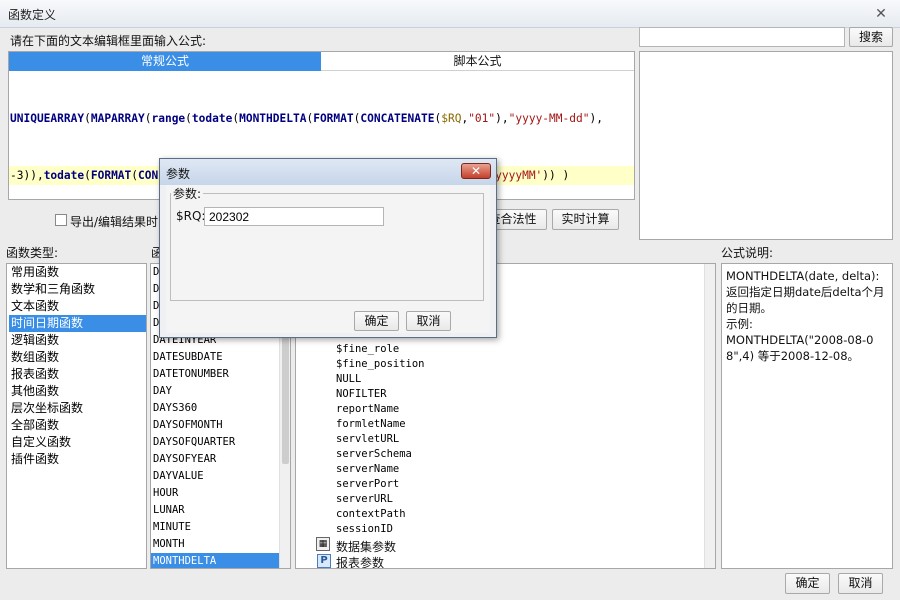 This screenshot has height=600, width=900. What do you see at coordinates (380, 499) in the screenshot?
I see `param-tree-item: serverURL` at bounding box center [380, 499].